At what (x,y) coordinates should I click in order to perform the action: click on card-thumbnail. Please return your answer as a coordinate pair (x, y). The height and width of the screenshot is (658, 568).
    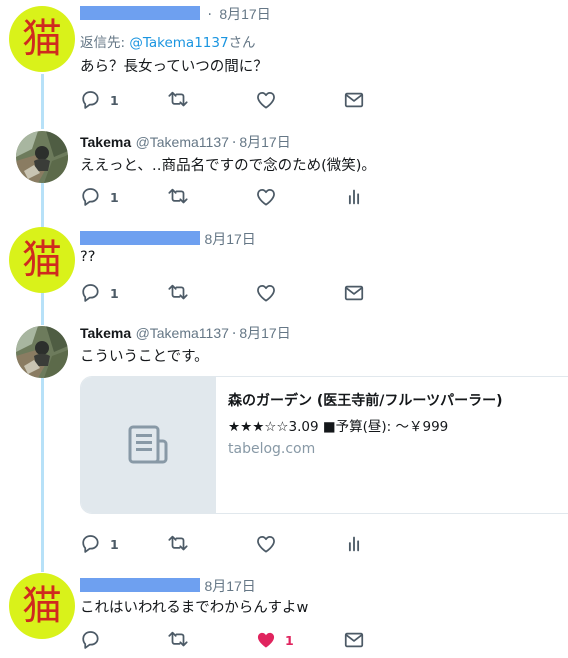
    Looking at the image, I should click on (148, 445).